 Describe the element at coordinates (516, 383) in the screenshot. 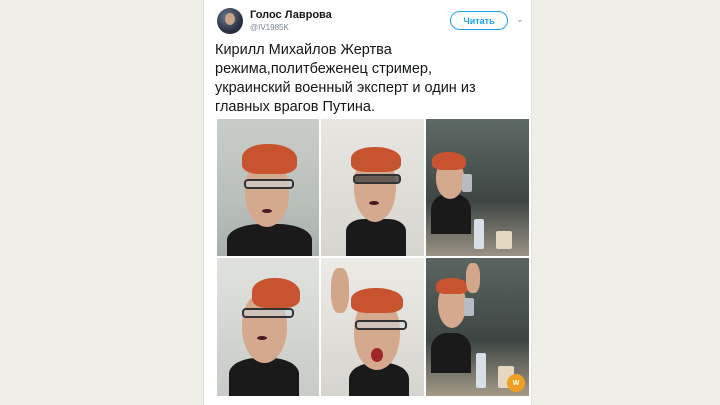

I see `watermark-logo: W` at that location.